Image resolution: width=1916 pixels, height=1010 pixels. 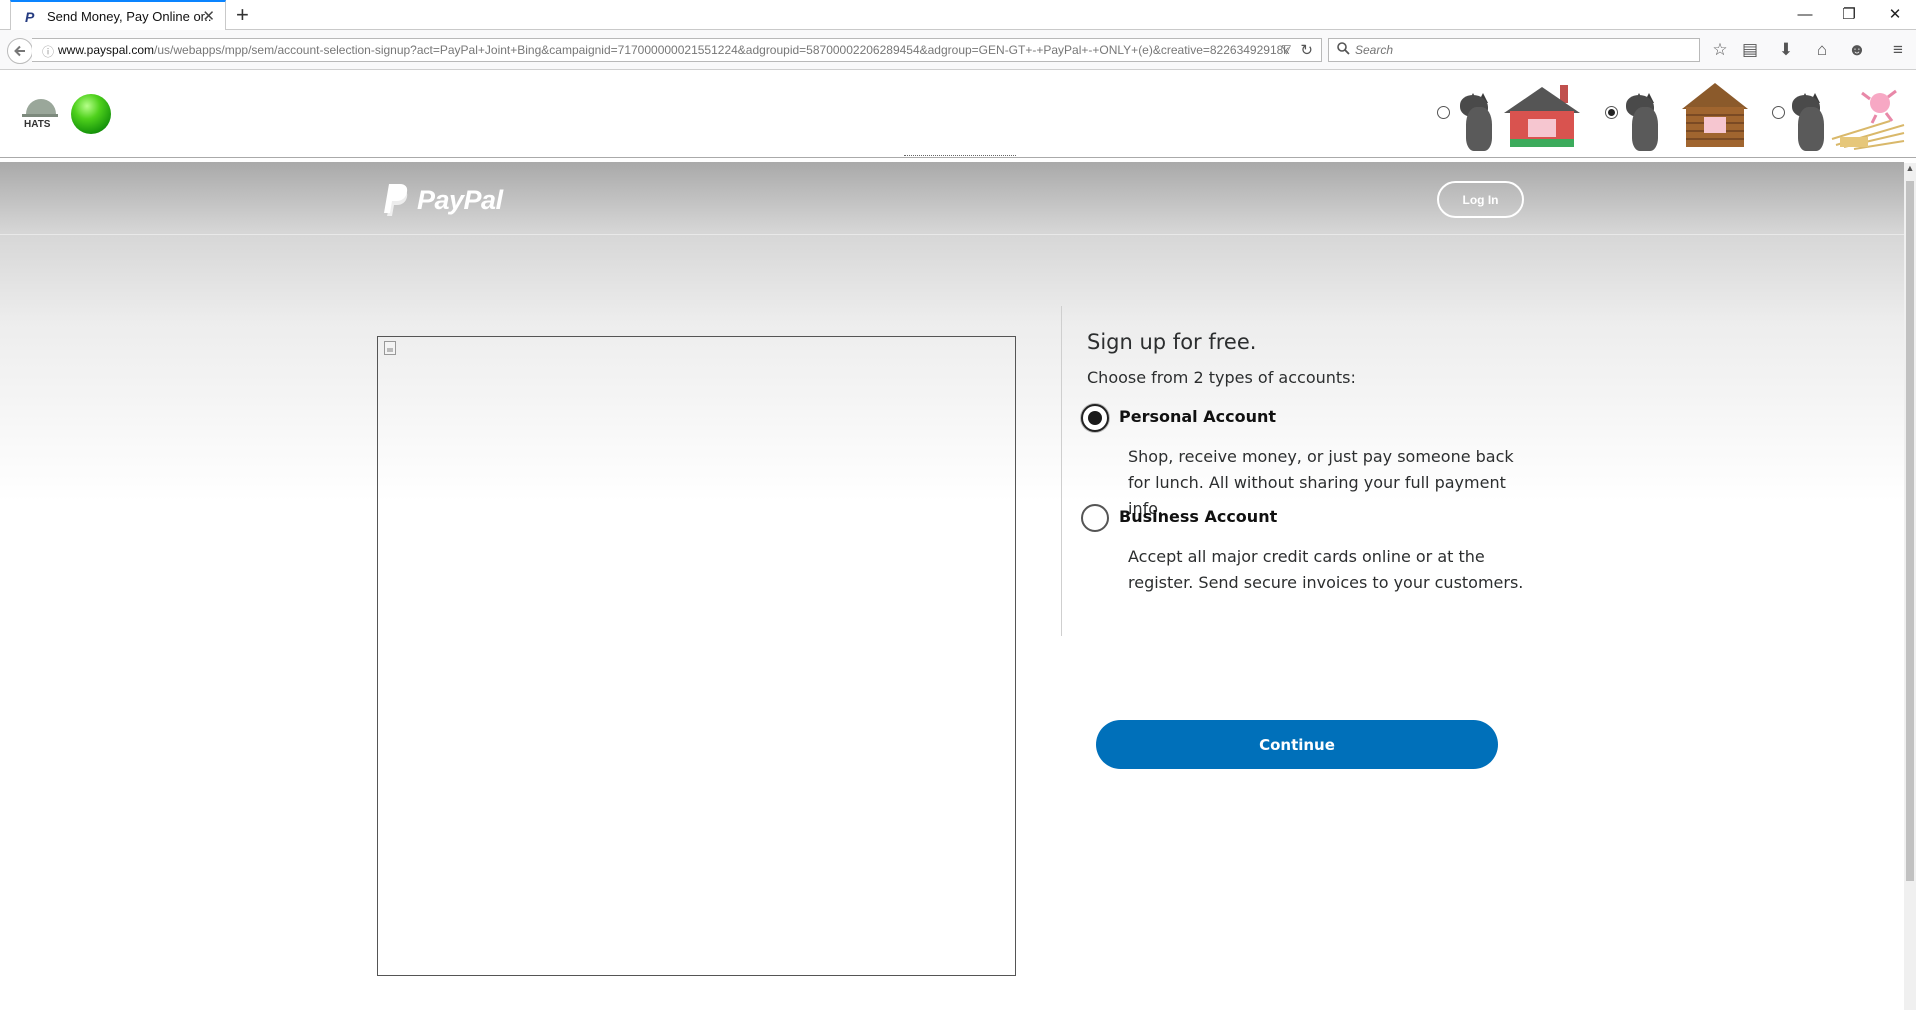 I want to click on arrow-left-icon, so click(x=19, y=51).